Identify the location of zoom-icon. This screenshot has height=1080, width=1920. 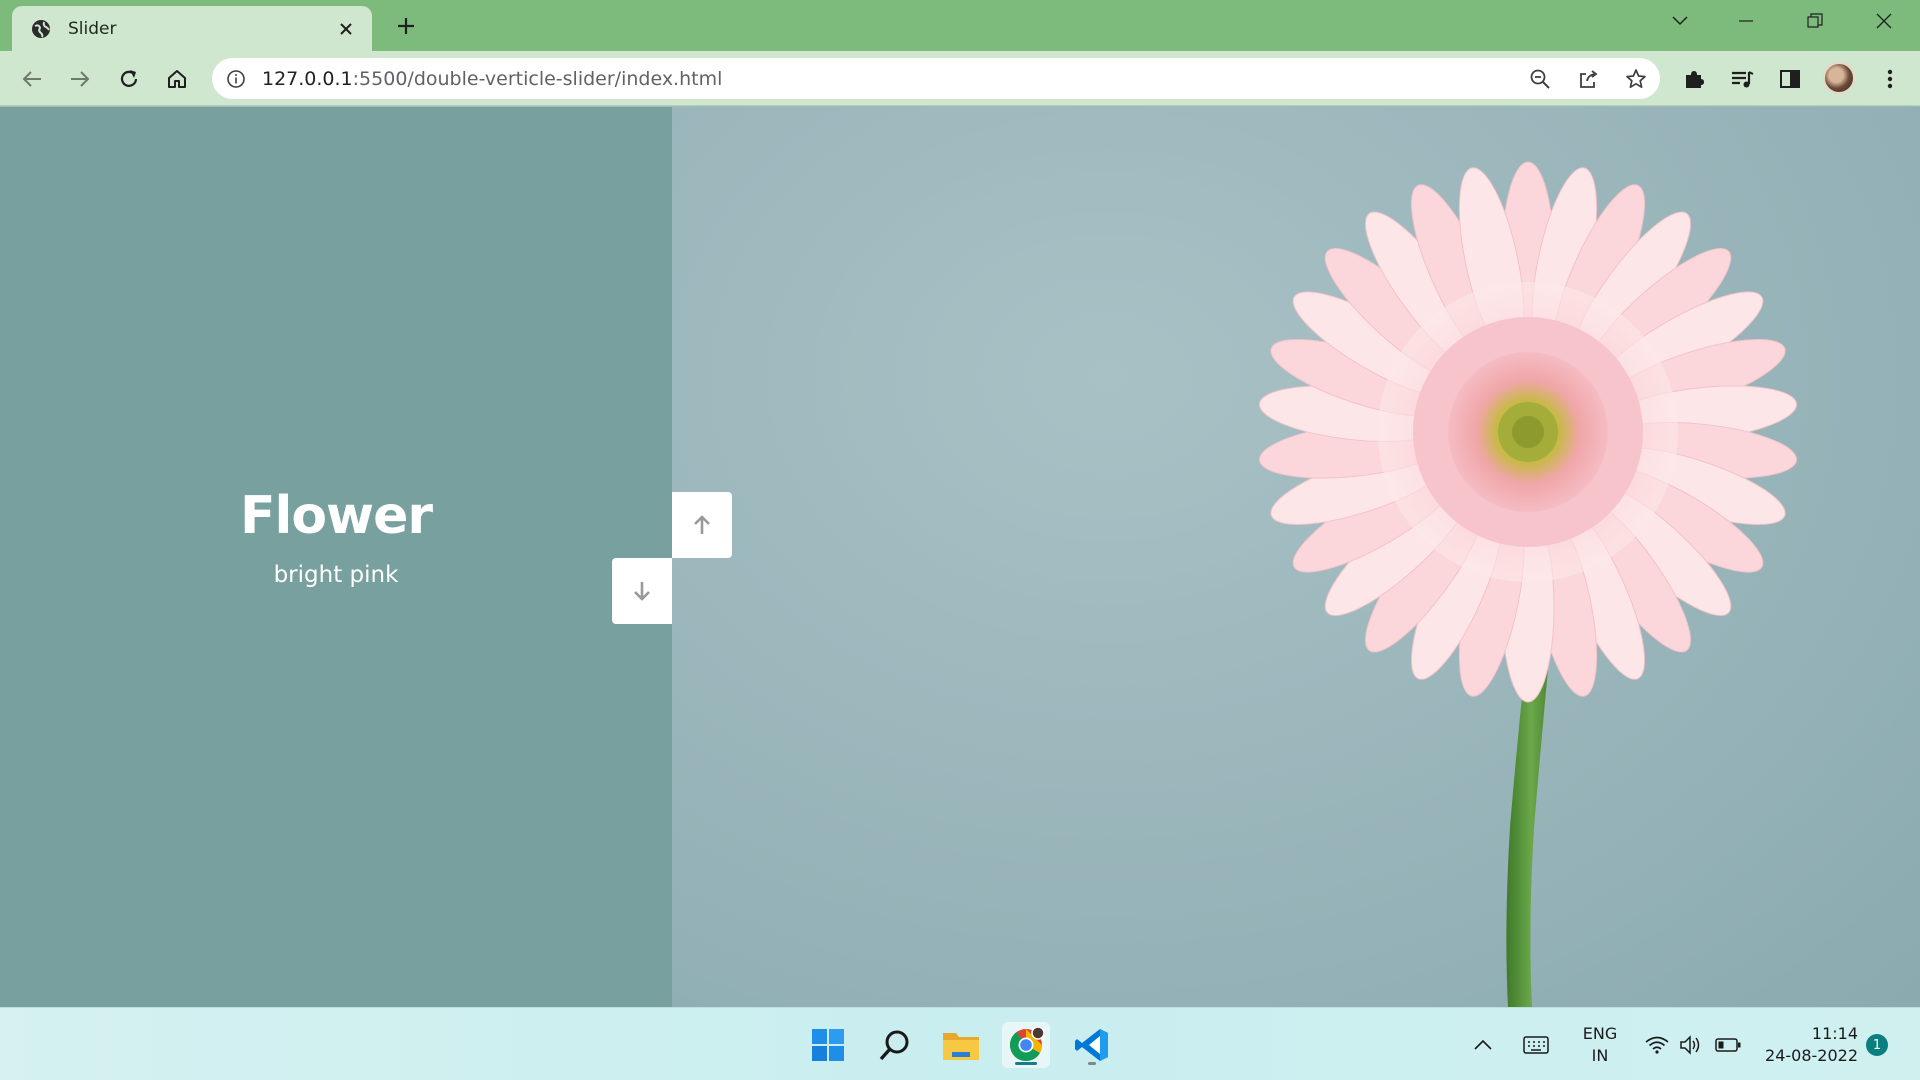
(1540, 79).